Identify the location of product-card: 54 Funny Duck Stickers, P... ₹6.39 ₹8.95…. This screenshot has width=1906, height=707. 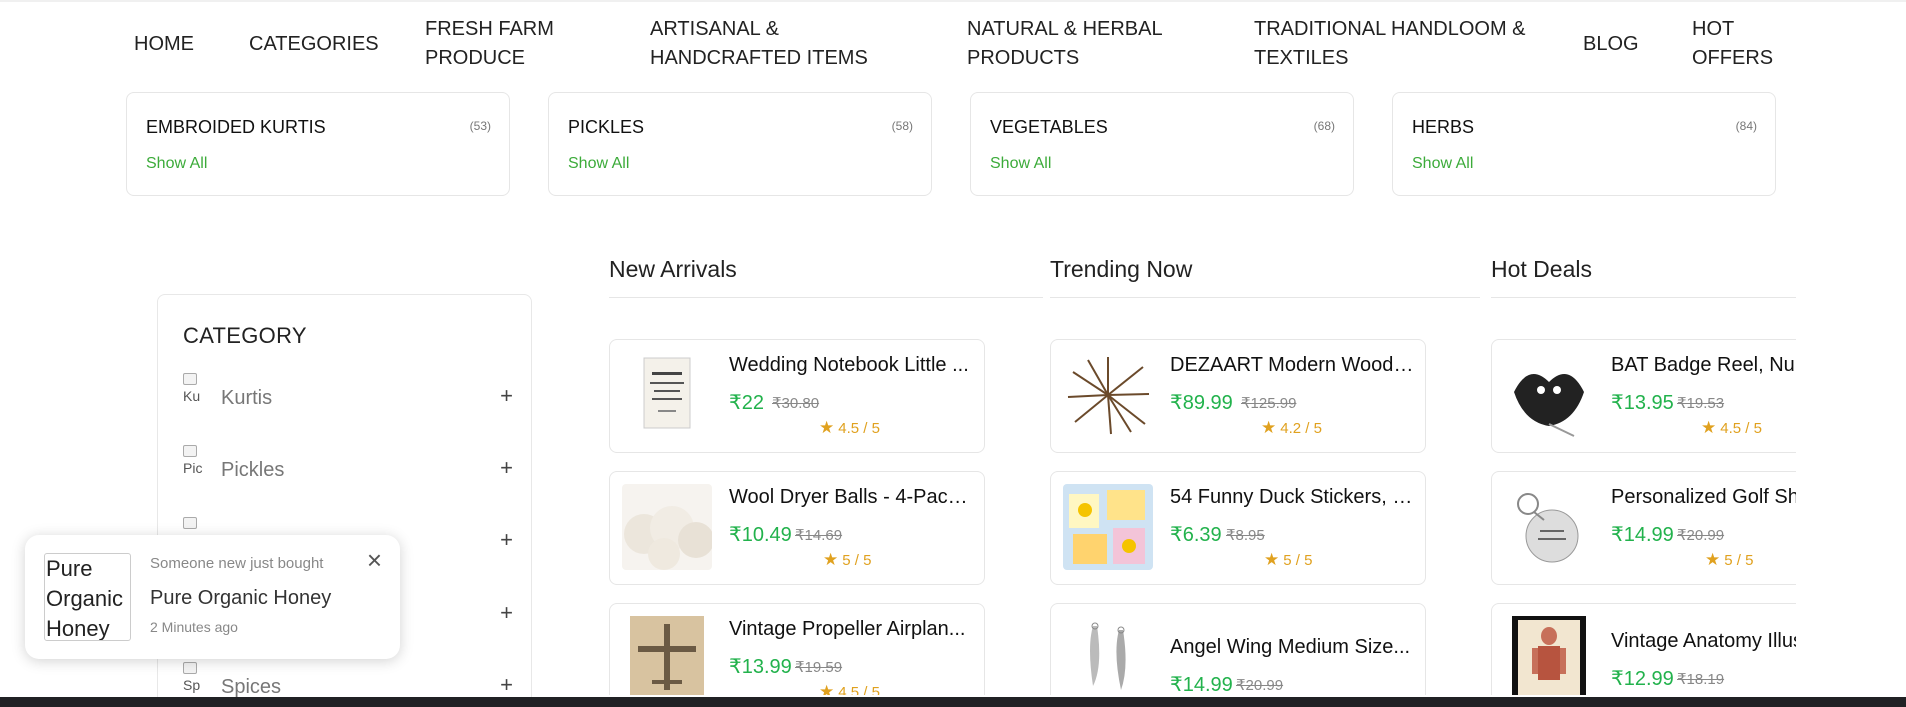
(1238, 528).